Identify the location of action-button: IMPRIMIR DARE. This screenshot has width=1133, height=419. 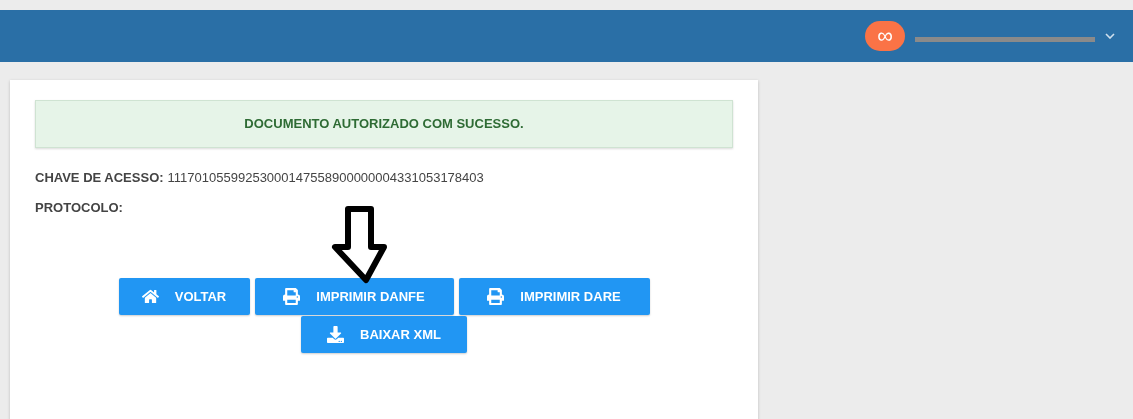
(554, 296).